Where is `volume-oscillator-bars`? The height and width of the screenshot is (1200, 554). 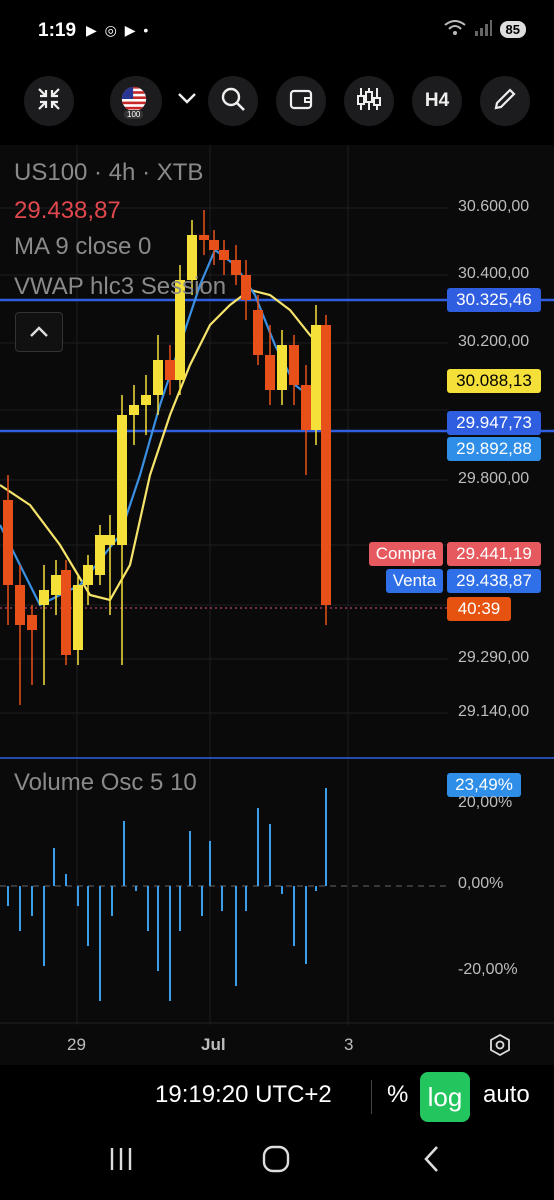
volume-oscillator-bars is located at coordinates (167, 894).